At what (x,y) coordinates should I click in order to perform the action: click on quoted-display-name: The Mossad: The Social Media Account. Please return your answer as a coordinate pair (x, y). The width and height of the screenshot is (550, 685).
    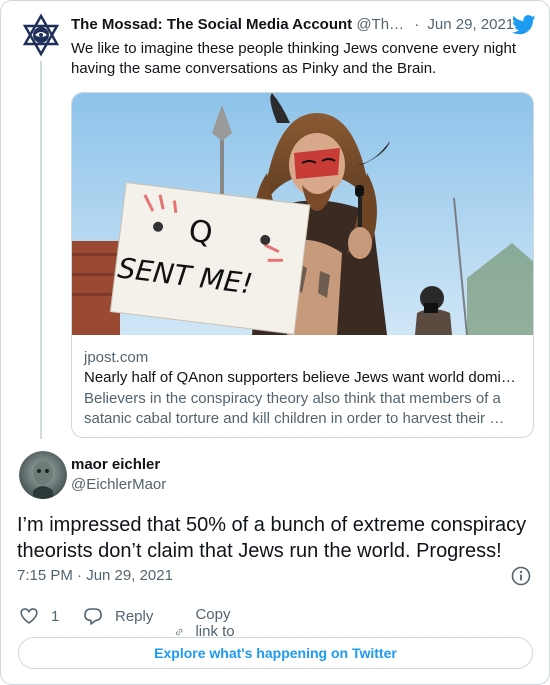
    Looking at the image, I should click on (211, 24).